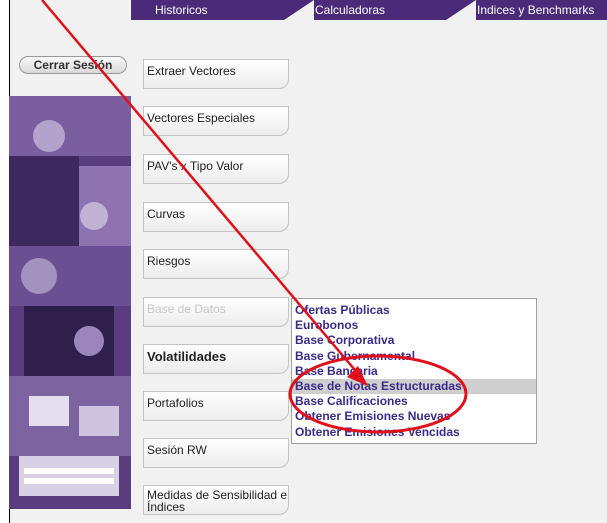 Image resolution: width=607 pixels, height=523 pixels. What do you see at coordinates (357, 376) in the screenshot?
I see `annotation-arrow-head` at bounding box center [357, 376].